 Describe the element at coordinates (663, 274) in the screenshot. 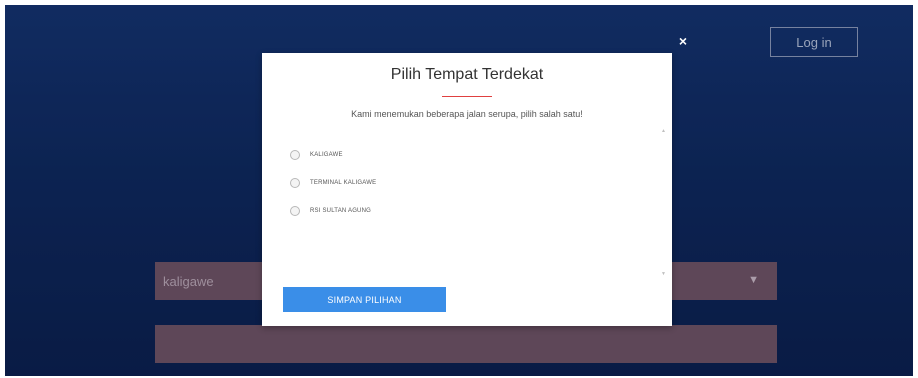

I see `scroll-down-icon: ▼` at that location.